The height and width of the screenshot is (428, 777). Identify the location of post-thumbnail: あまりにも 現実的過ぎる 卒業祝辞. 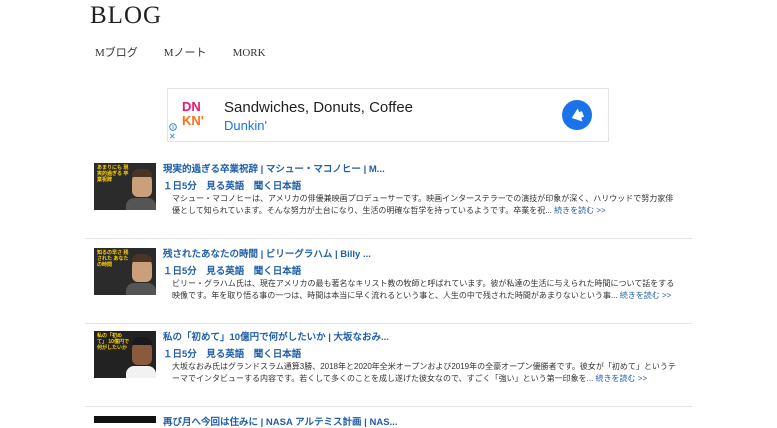
(125, 186).